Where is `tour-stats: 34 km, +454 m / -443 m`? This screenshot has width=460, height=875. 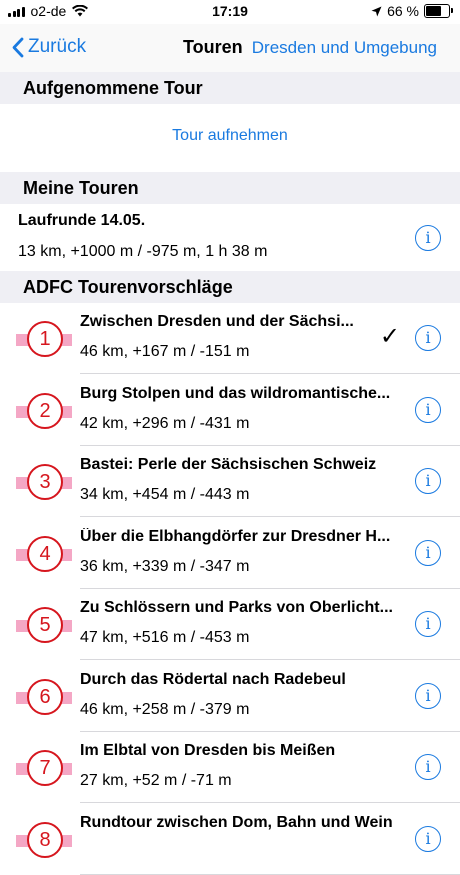 tour-stats: 34 km, +454 m / -443 m is located at coordinates (165, 494).